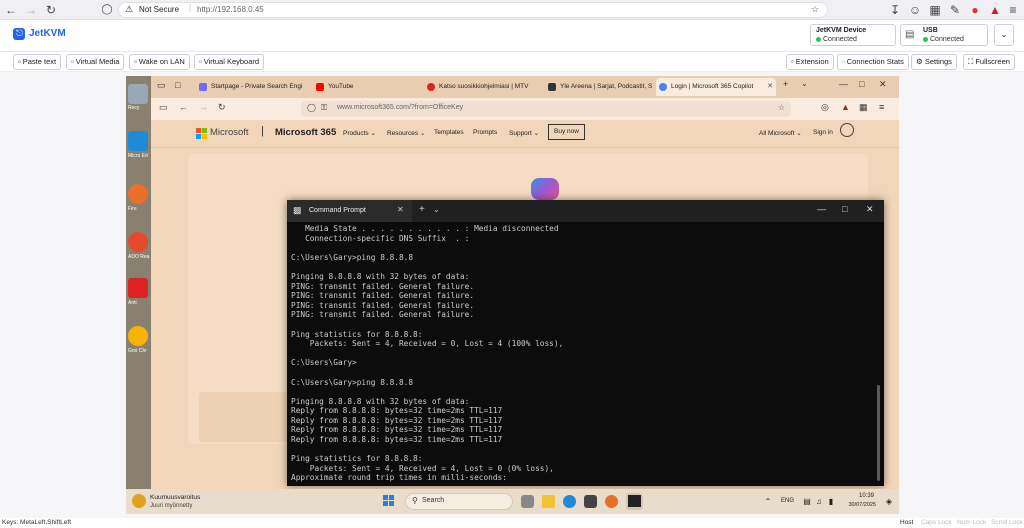 The image size is (1024, 528). What do you see at coordinates (780, 133) in the screenshot?
I see `all-microsoft-menu: All Microsoft ⌄` at bounding box center [780, 133].